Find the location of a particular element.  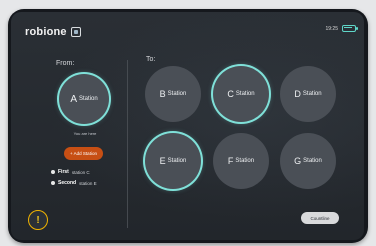

logo: robione is located at coordinates (53, 32).